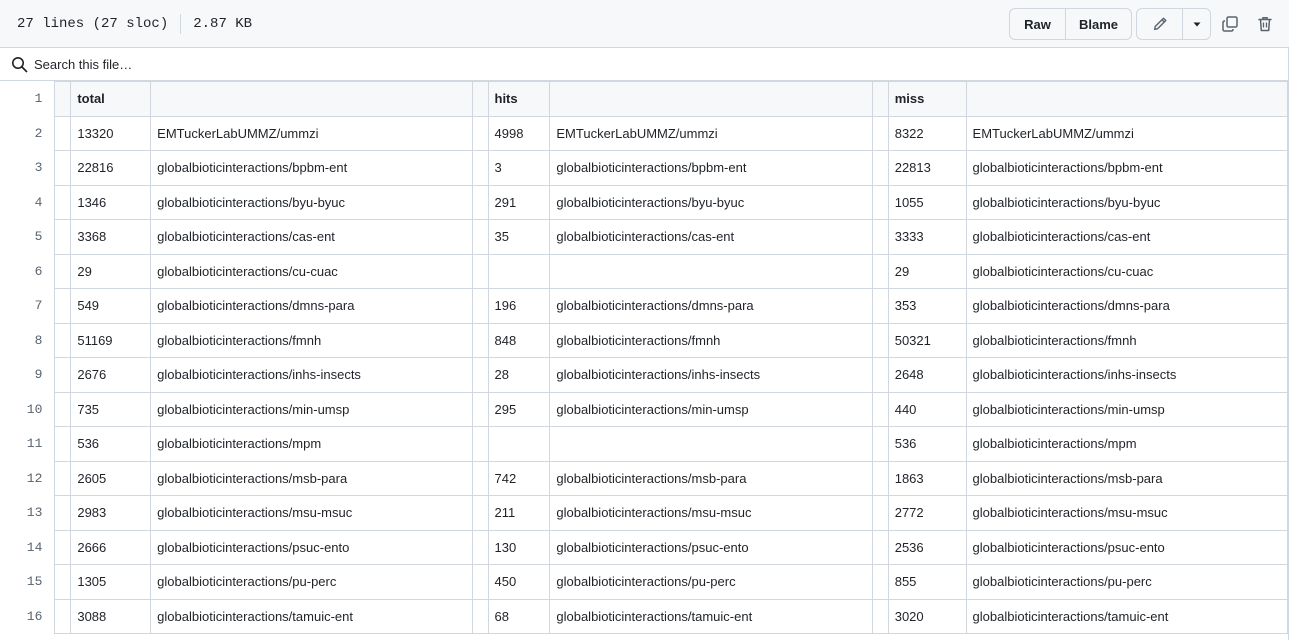 Image resolution: width=1301 pixels, height=640 pixels. What do you see at coordinates (27, 375) in the screenshot?
I see `line-number: 9` at bounding box center [27, 375].